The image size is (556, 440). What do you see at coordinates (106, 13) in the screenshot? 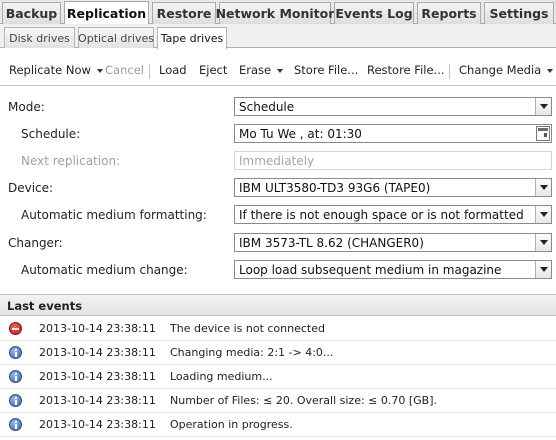
I see `tab-replication: Replication` at bounding box center [106, 13].